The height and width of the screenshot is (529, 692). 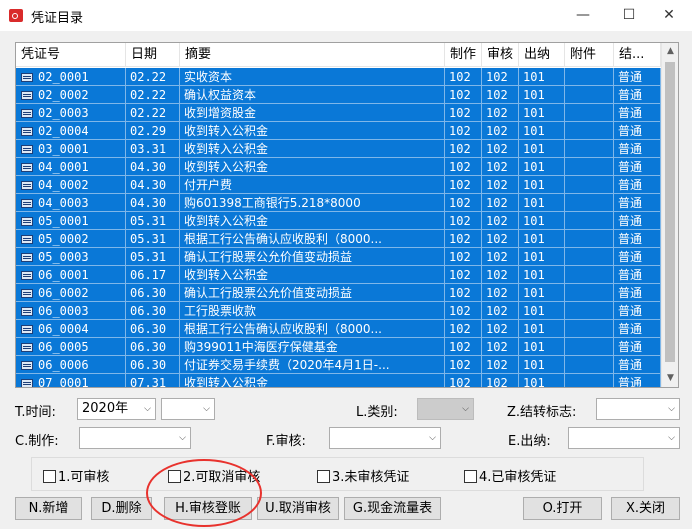 I want to click on cell-text: 收到转入公积金, so click(x=226, y=131).